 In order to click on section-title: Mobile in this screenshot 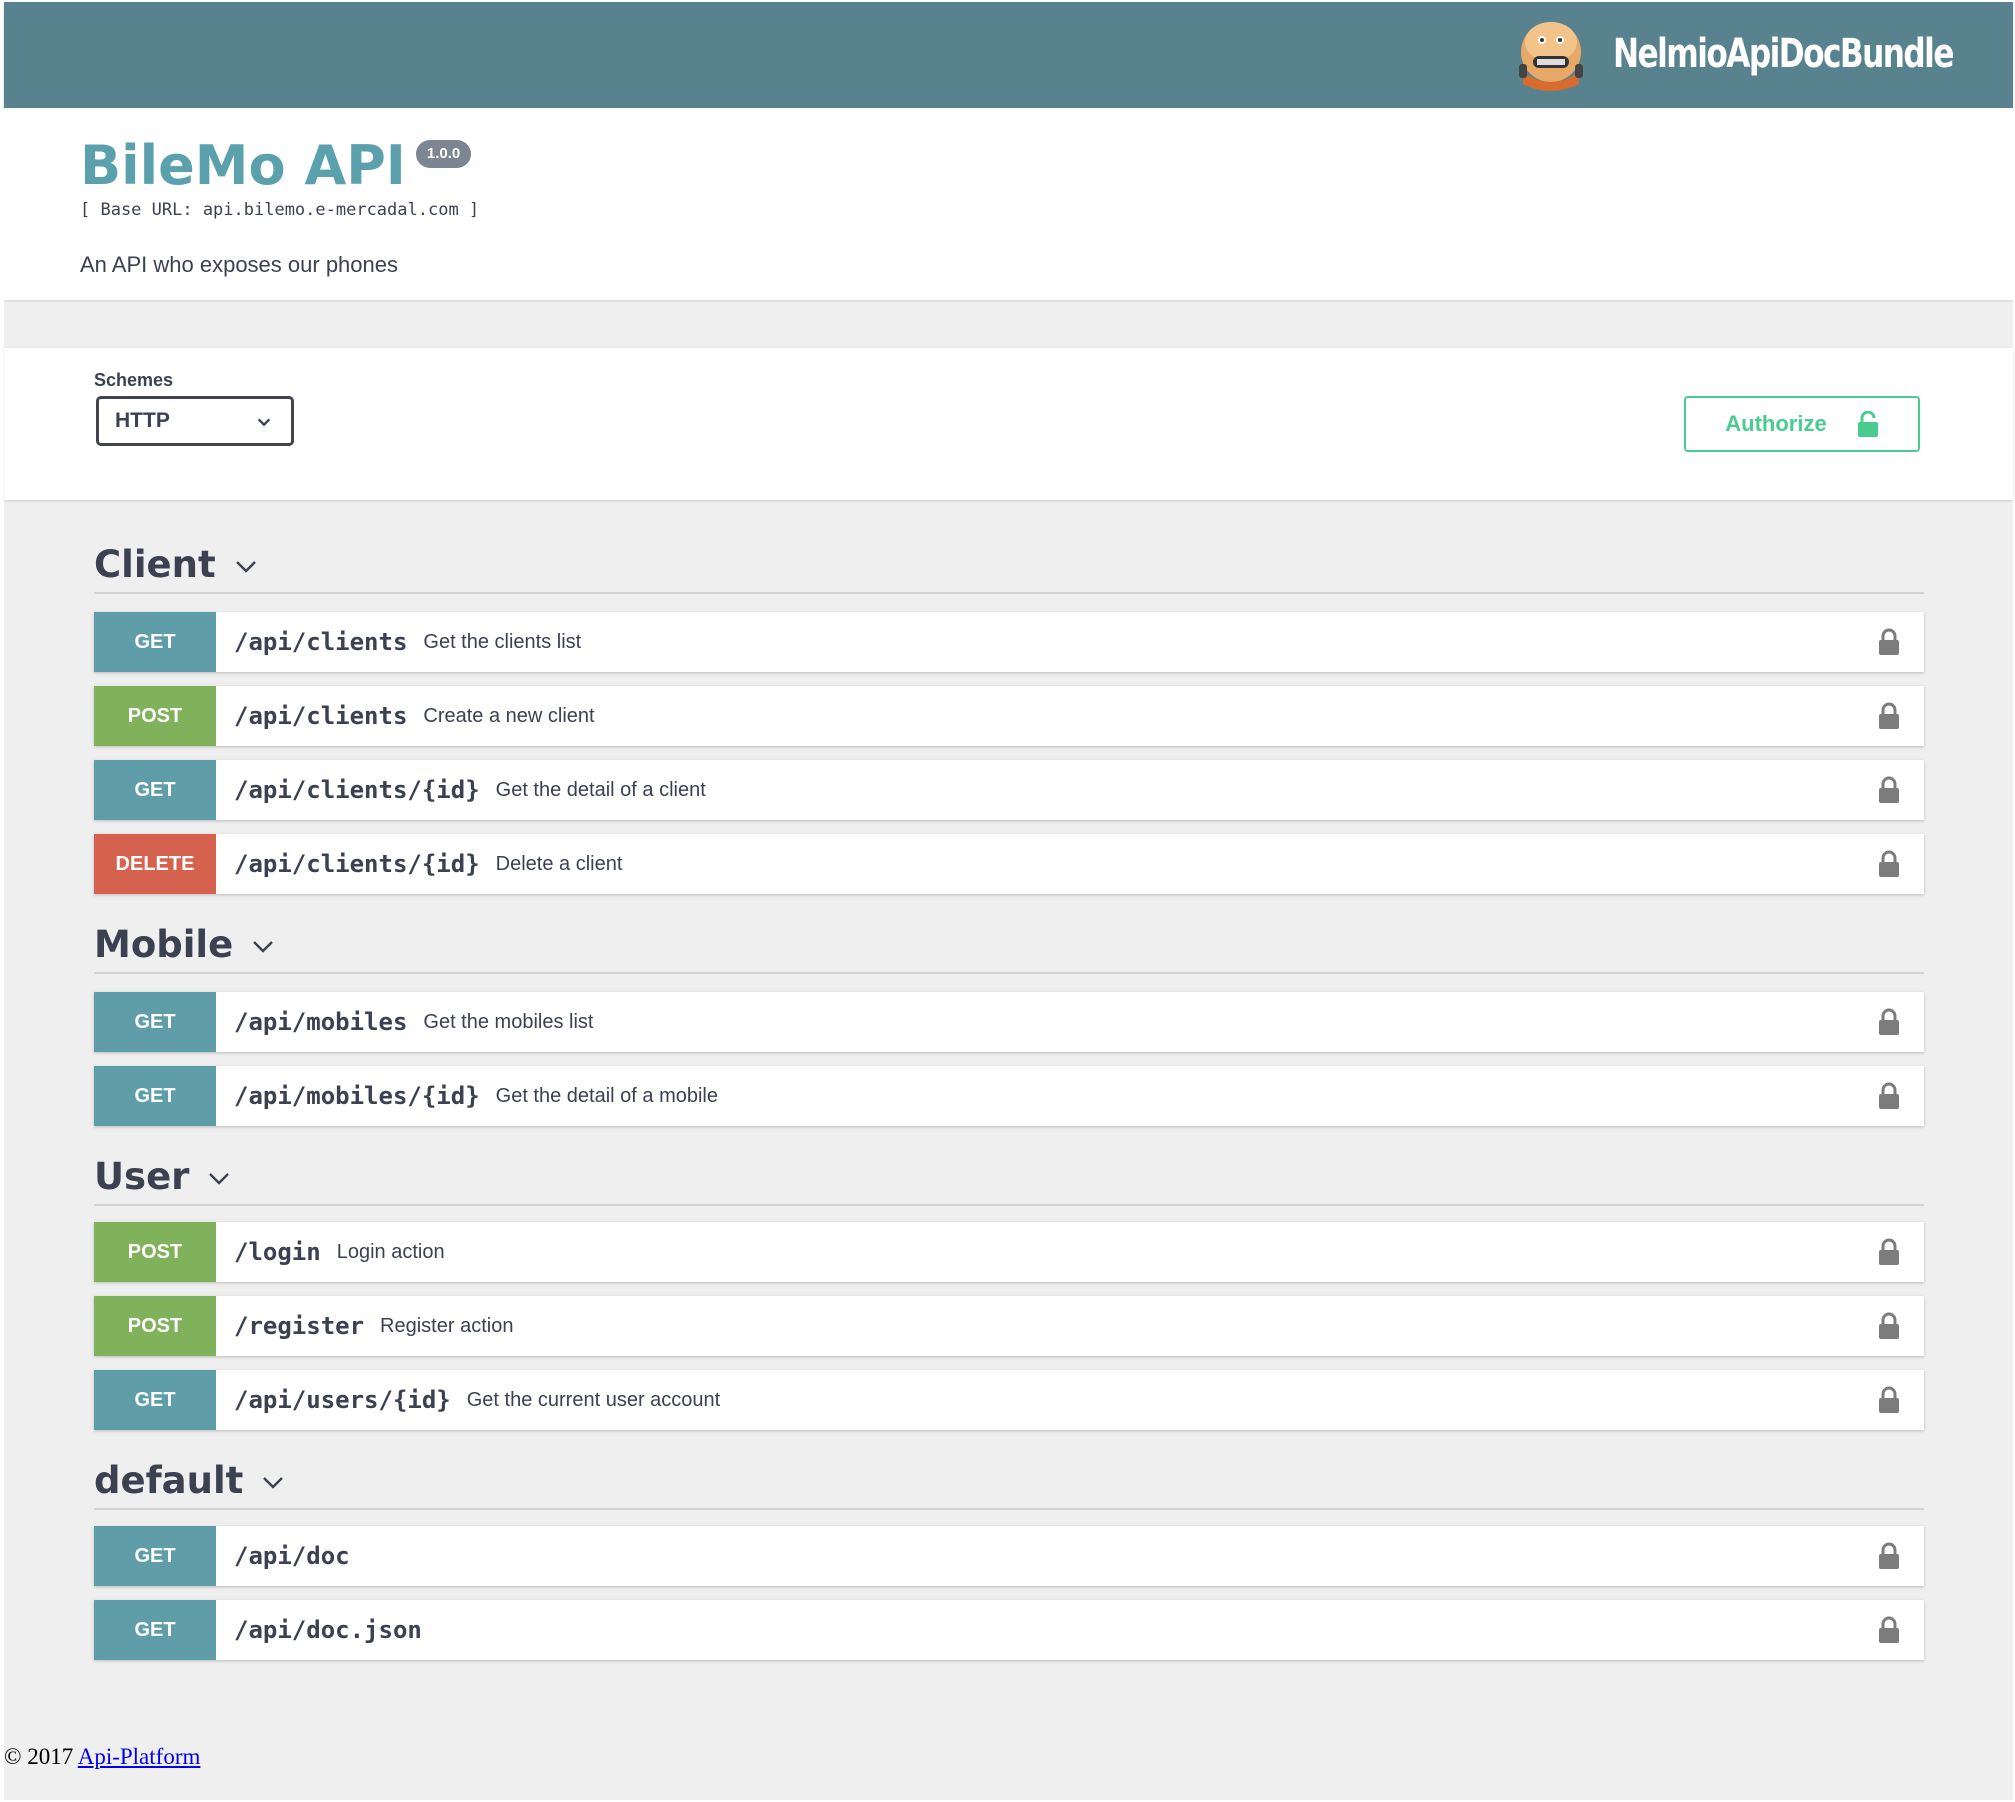, I will do `click(164, 944)`.